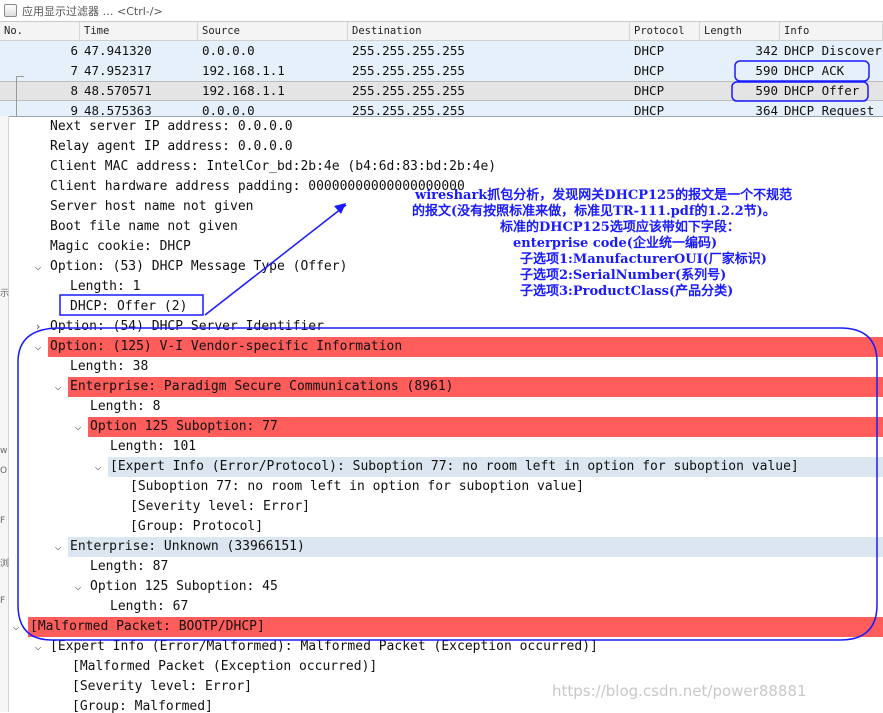  What do you see at coordinates (220, 506) in the screenshot?
I see `tree-item-label: [Severity level: Error]` at bounding box center [220, 506].